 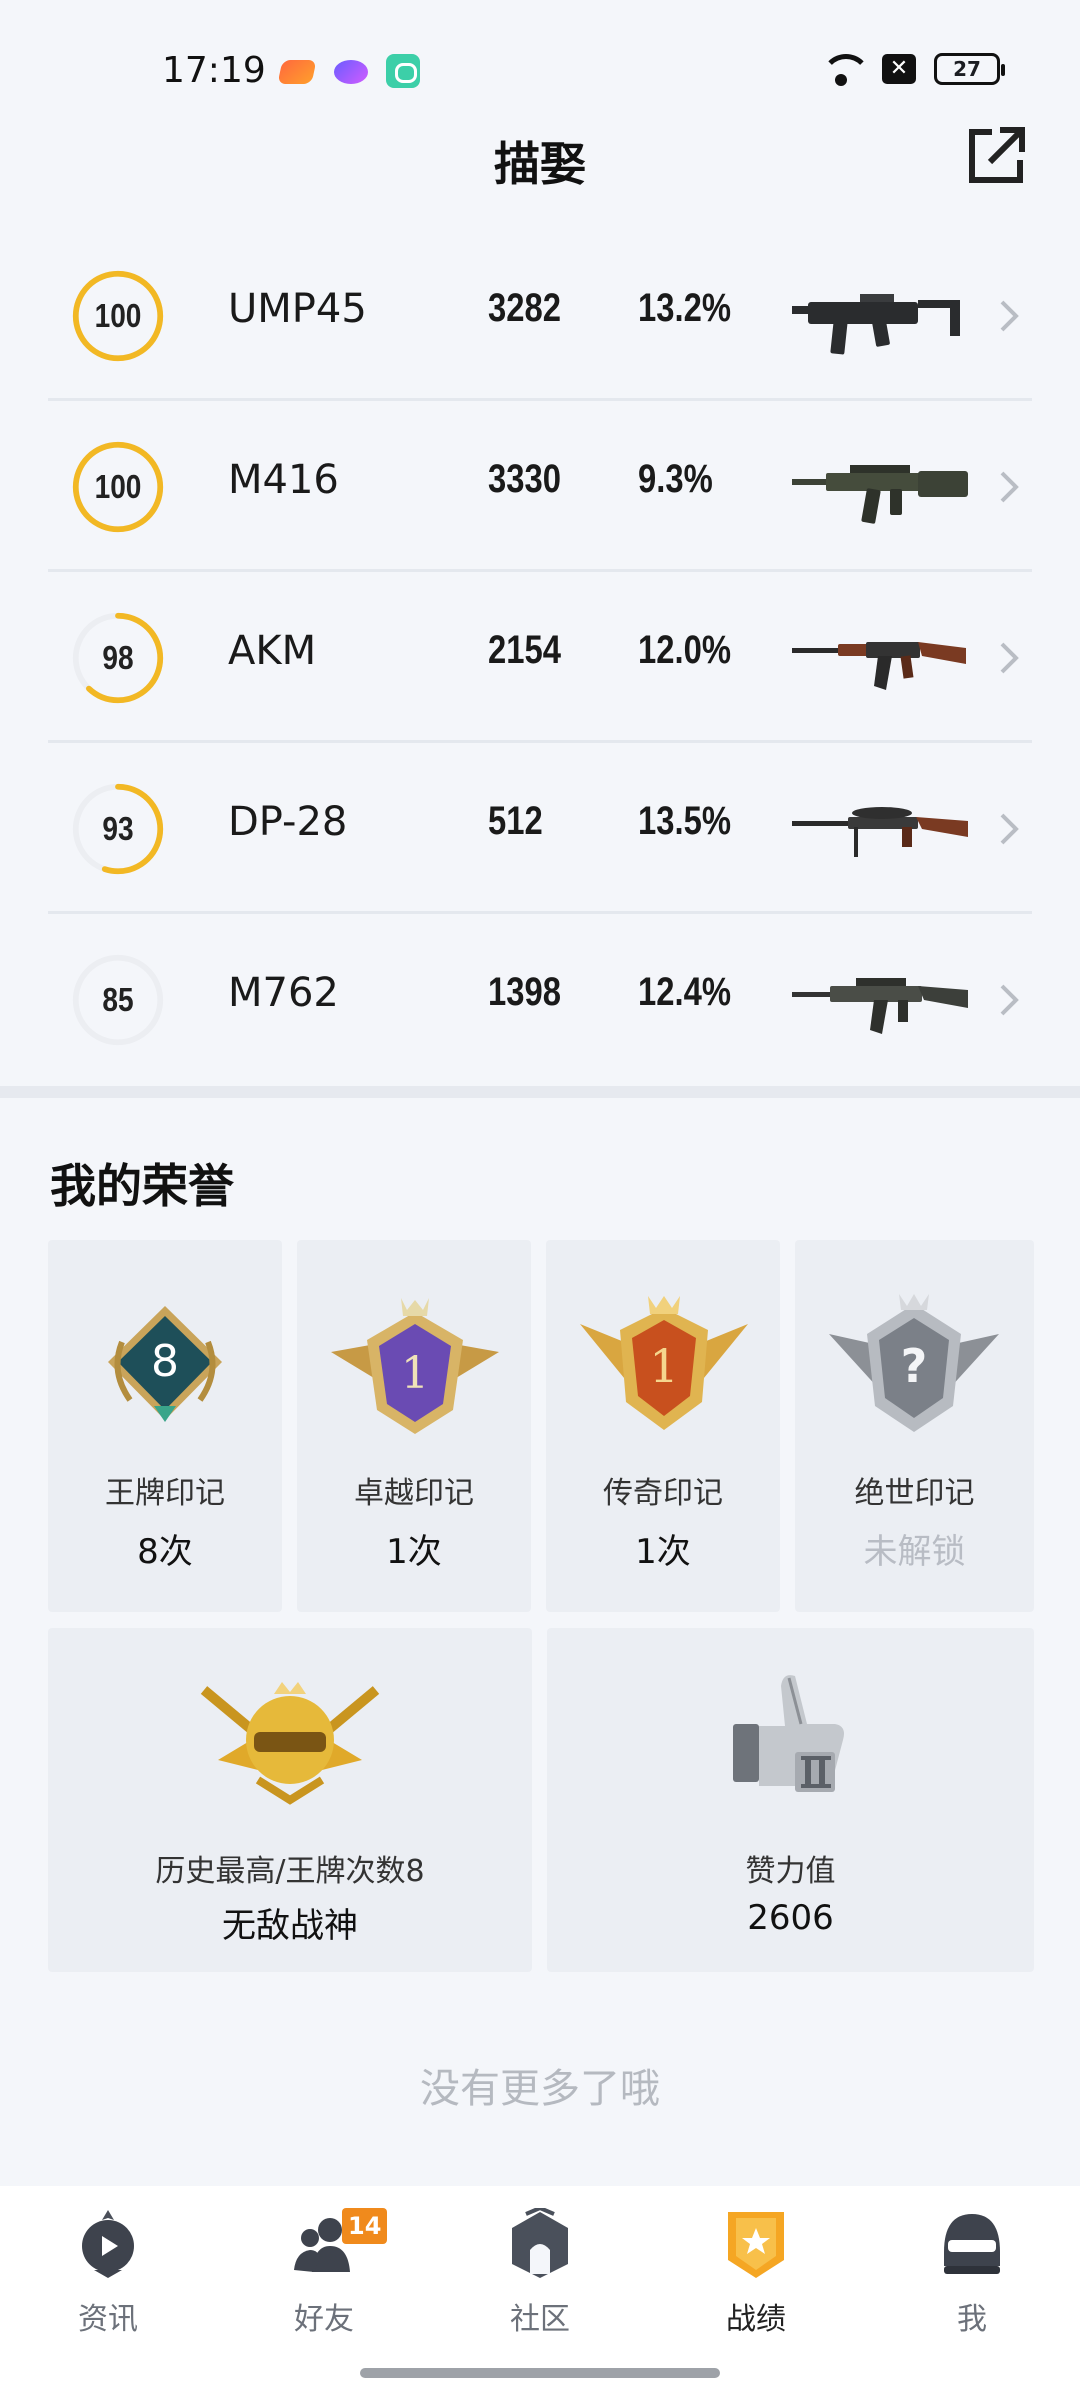 I want to click on mark-label: 王牌印记, so click(x=165, y=1493).